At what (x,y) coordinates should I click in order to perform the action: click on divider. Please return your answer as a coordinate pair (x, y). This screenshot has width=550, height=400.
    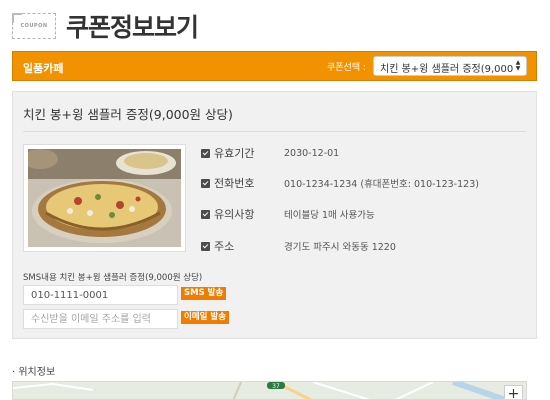
    Looking at the image, I should click on (274, 131).